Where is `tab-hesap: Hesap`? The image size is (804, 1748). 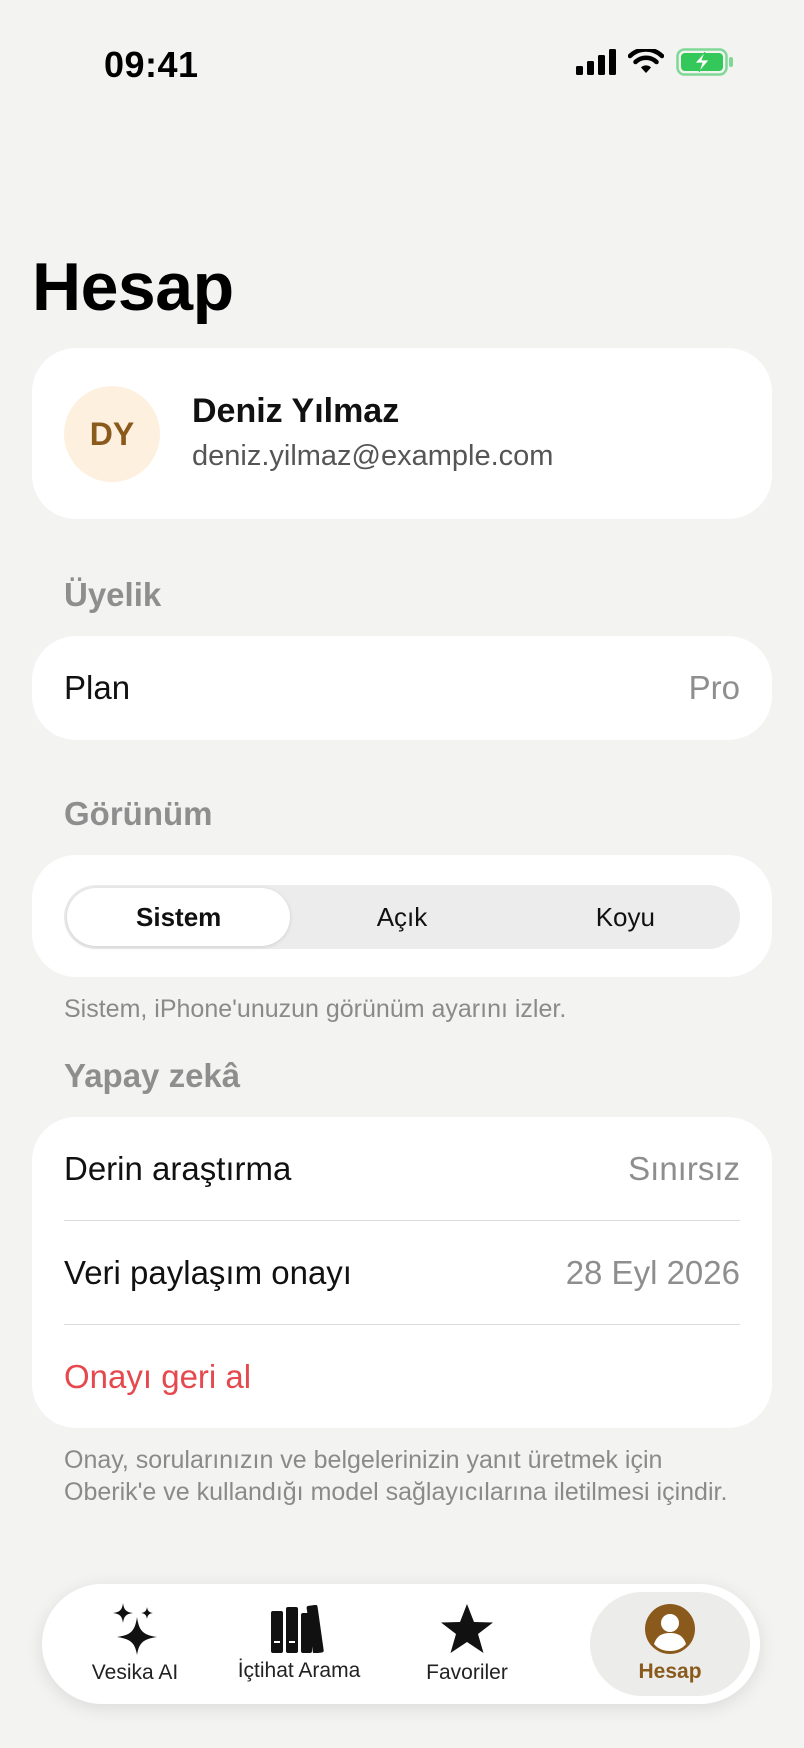 tab-hesap: Hesap is located at coordinates (670, 1644).